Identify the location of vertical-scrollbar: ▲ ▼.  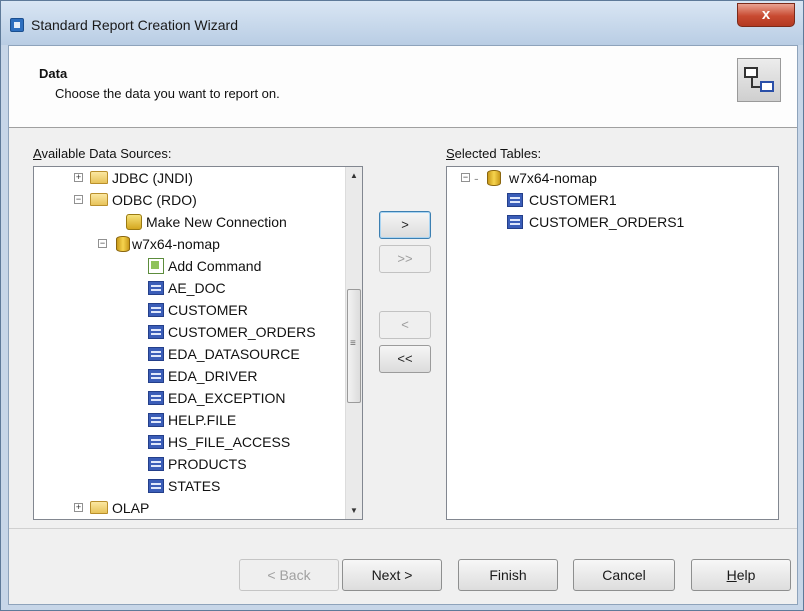
(353, 343).